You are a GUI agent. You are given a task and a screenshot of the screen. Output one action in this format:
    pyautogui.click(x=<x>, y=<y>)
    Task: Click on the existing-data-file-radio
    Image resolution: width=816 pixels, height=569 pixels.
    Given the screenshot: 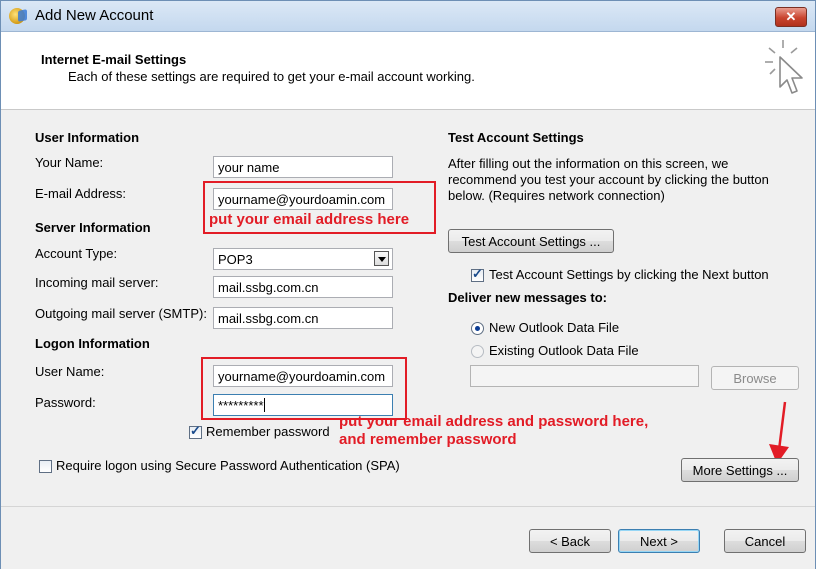 What is the action you would take?
    pyautogui.click(x=477, y=351)
    